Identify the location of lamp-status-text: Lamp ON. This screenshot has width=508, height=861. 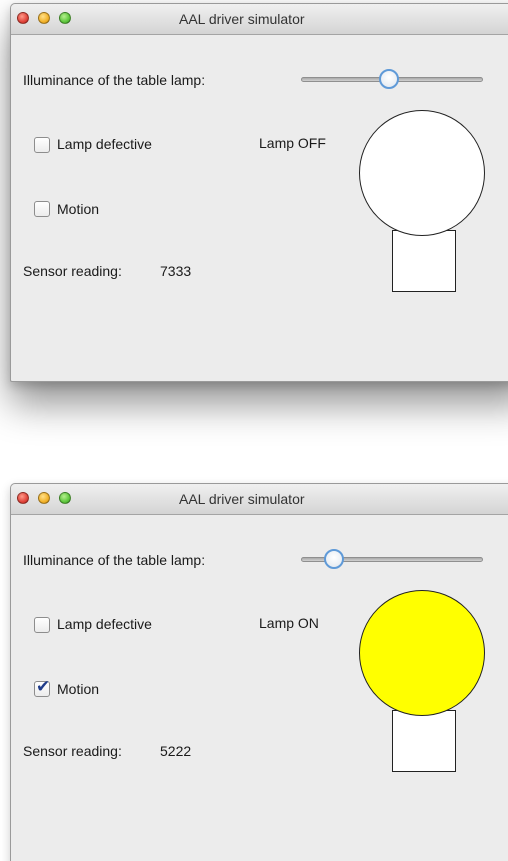
(289, 623).